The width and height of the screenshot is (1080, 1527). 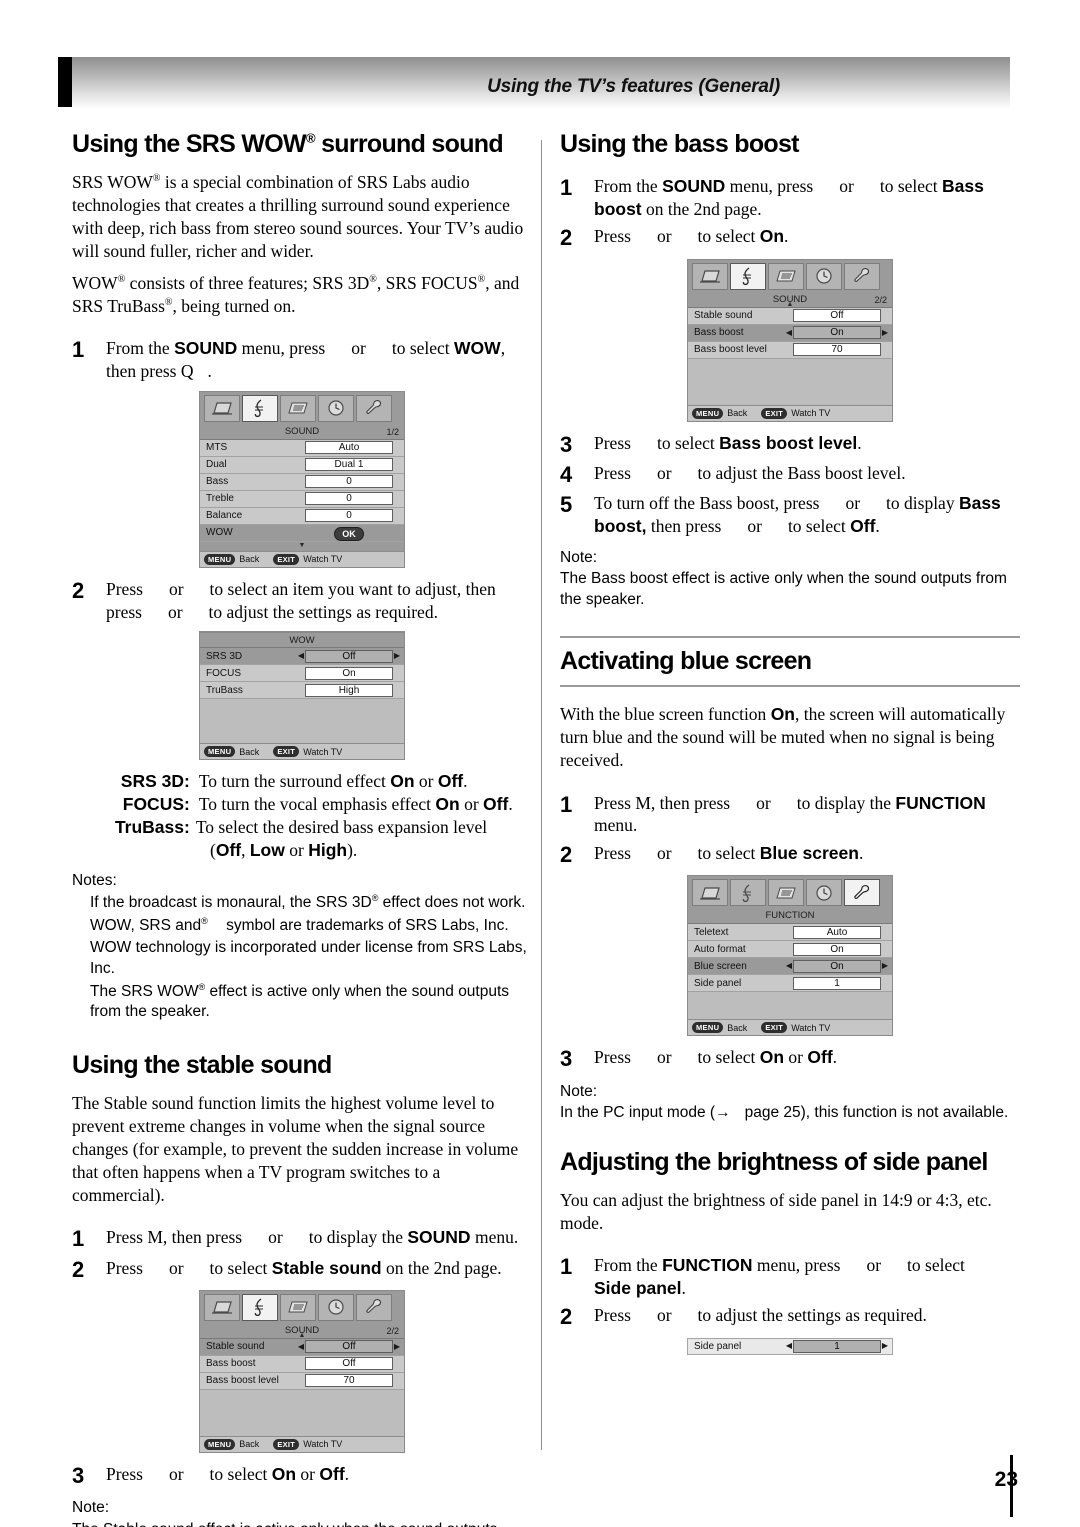 I want to click on osd-title-bar: SOUND 2/2 ▲, so click(x=302, y=1330).